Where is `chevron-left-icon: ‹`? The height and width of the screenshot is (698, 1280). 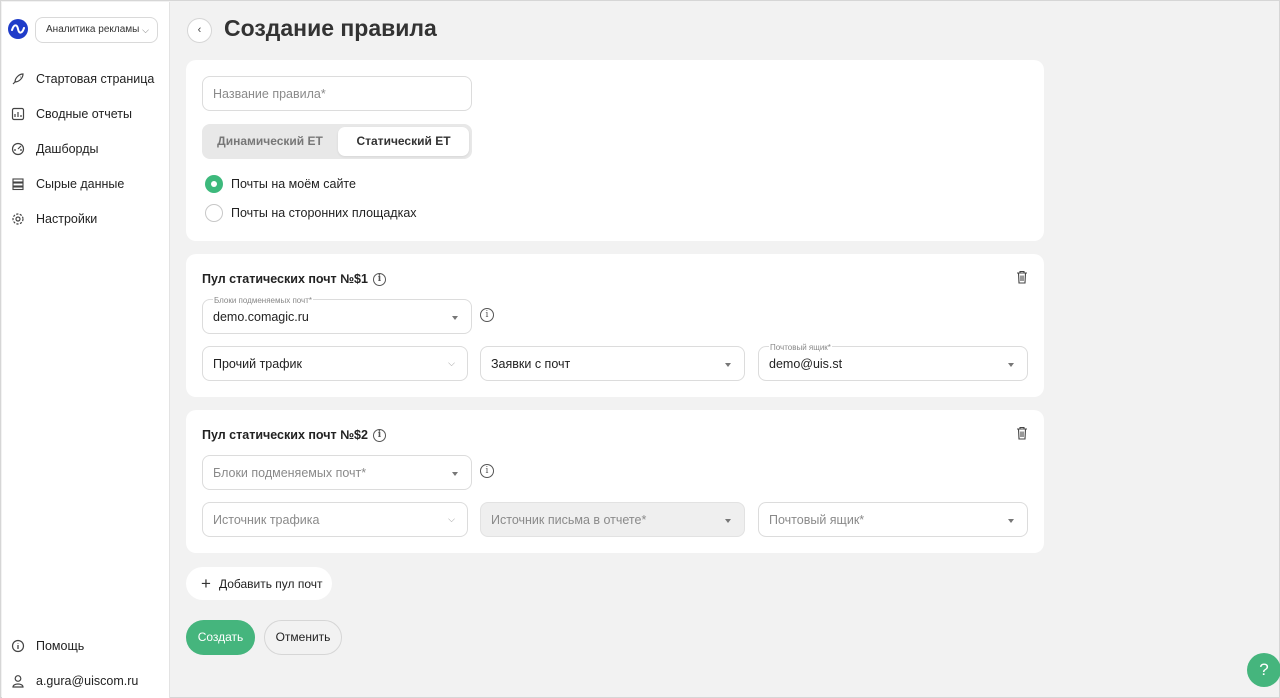 chevron-left-icon: ‹ is located at coordinates (199, 30).